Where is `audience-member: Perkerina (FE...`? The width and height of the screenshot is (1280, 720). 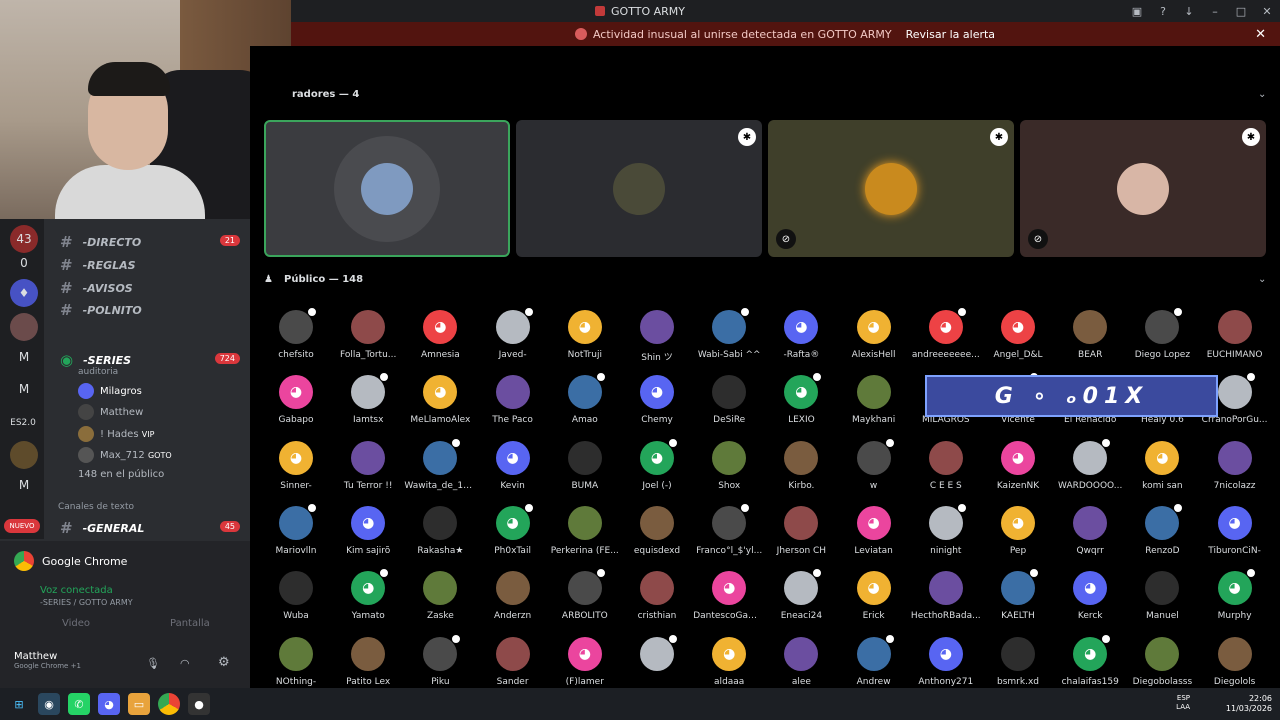 audience-member: Perkerina (FE... is located at coordinates (585, 536).